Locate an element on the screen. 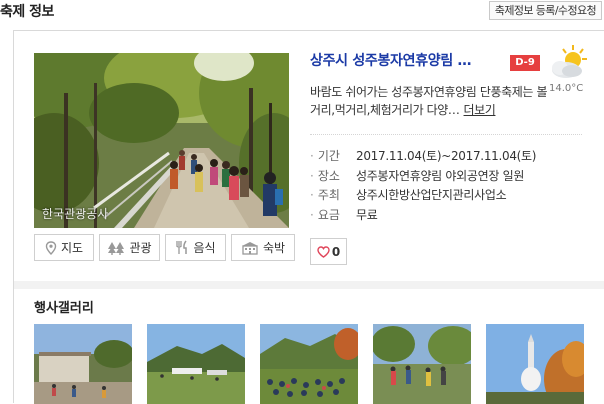 This screenshot has width=604, height=404. like-button: 0 is located at coordinates (328, 251).